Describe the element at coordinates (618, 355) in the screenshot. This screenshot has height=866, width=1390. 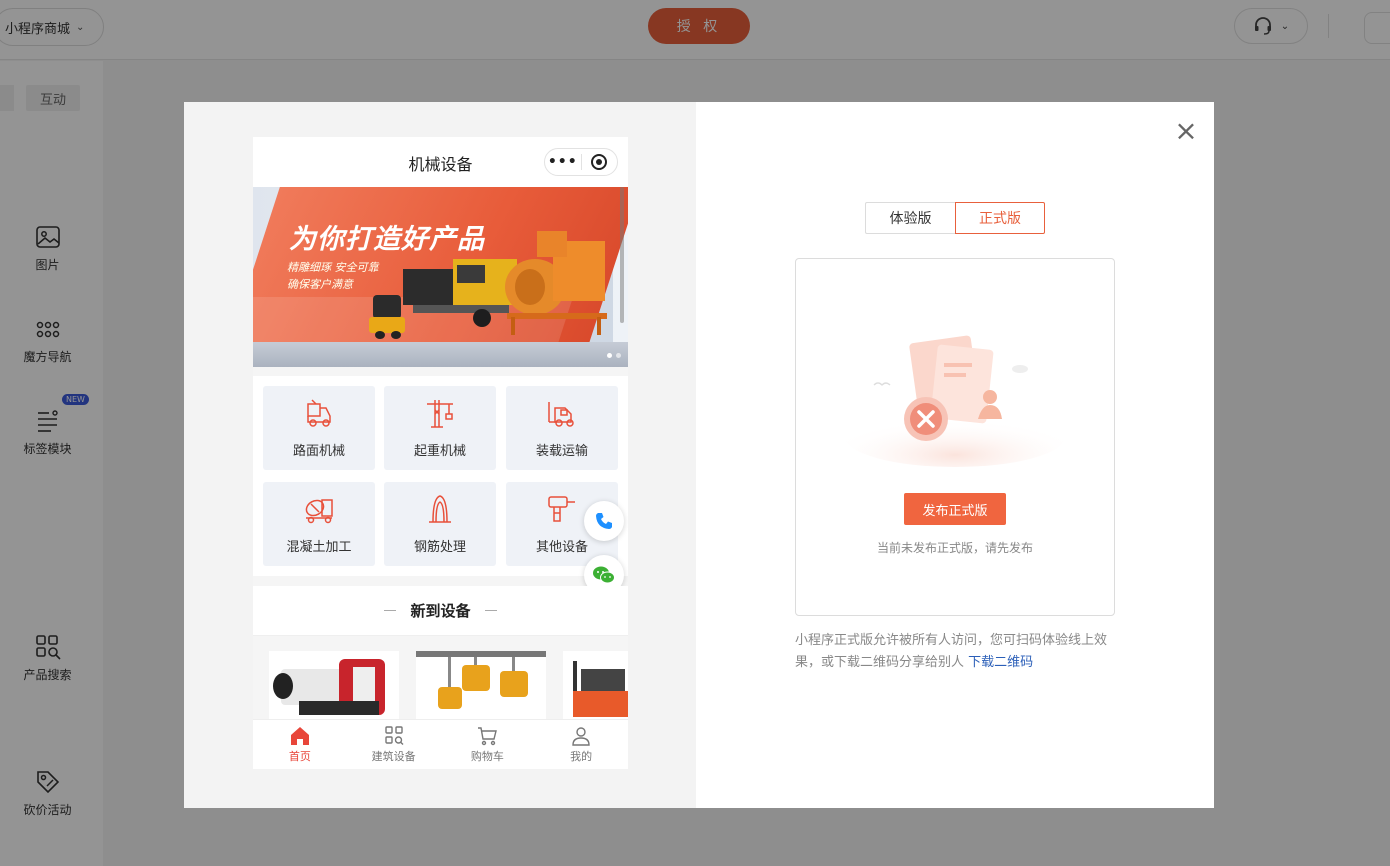
I see `carousel-dot` at that location.